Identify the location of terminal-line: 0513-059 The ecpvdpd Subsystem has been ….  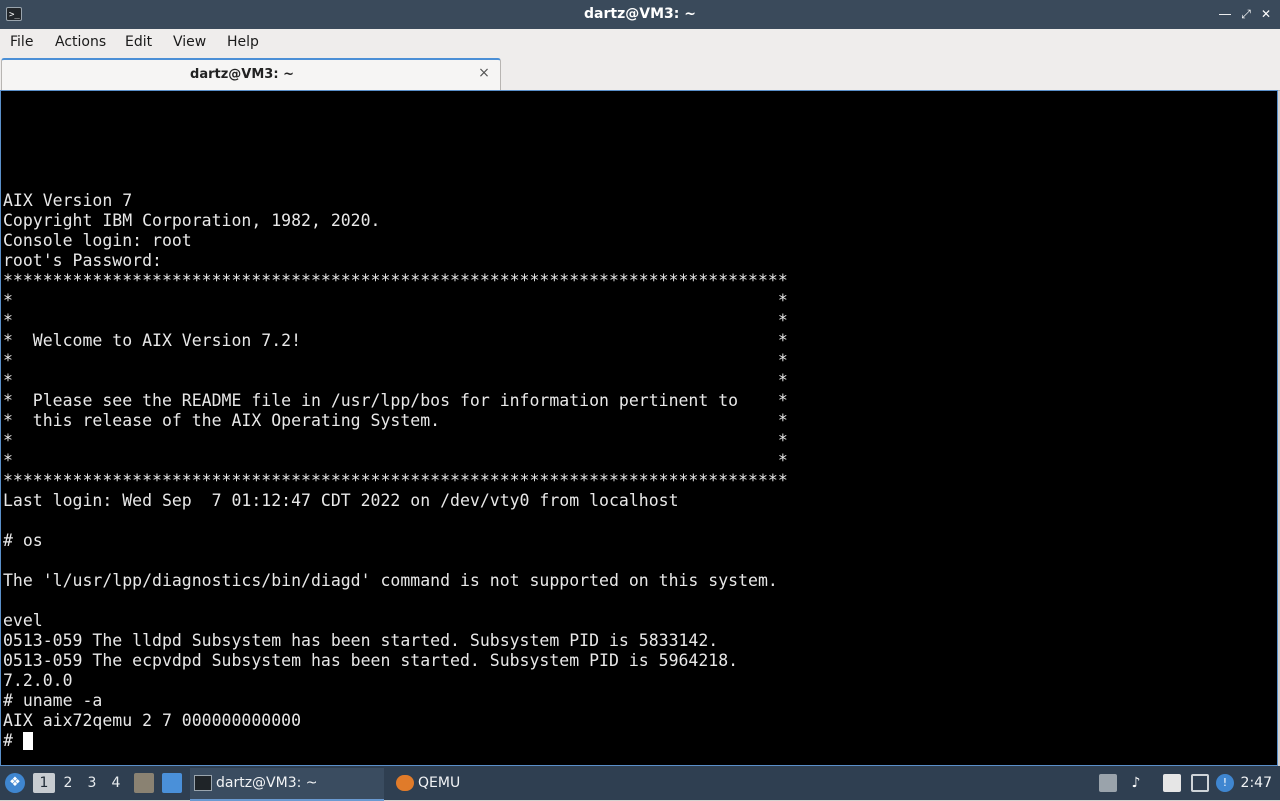
(371, 660).